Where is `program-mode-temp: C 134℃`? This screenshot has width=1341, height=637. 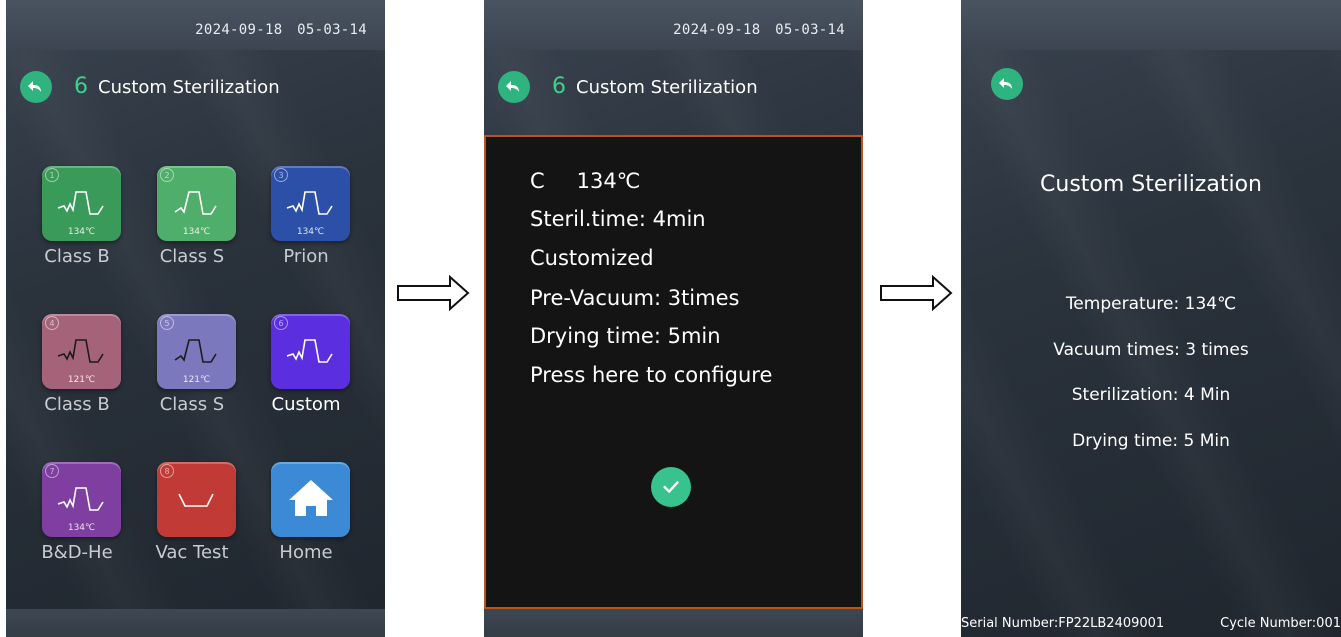 program-mode-temp: C 134℃ is located at coordinates (585, 181).